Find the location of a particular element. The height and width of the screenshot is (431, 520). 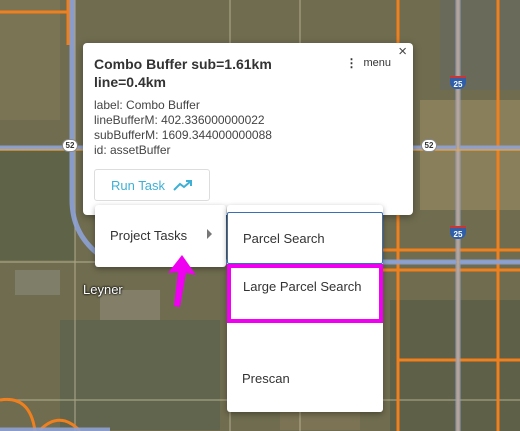

property-line: id: assetBuffer is located at coordinates (132, 150).